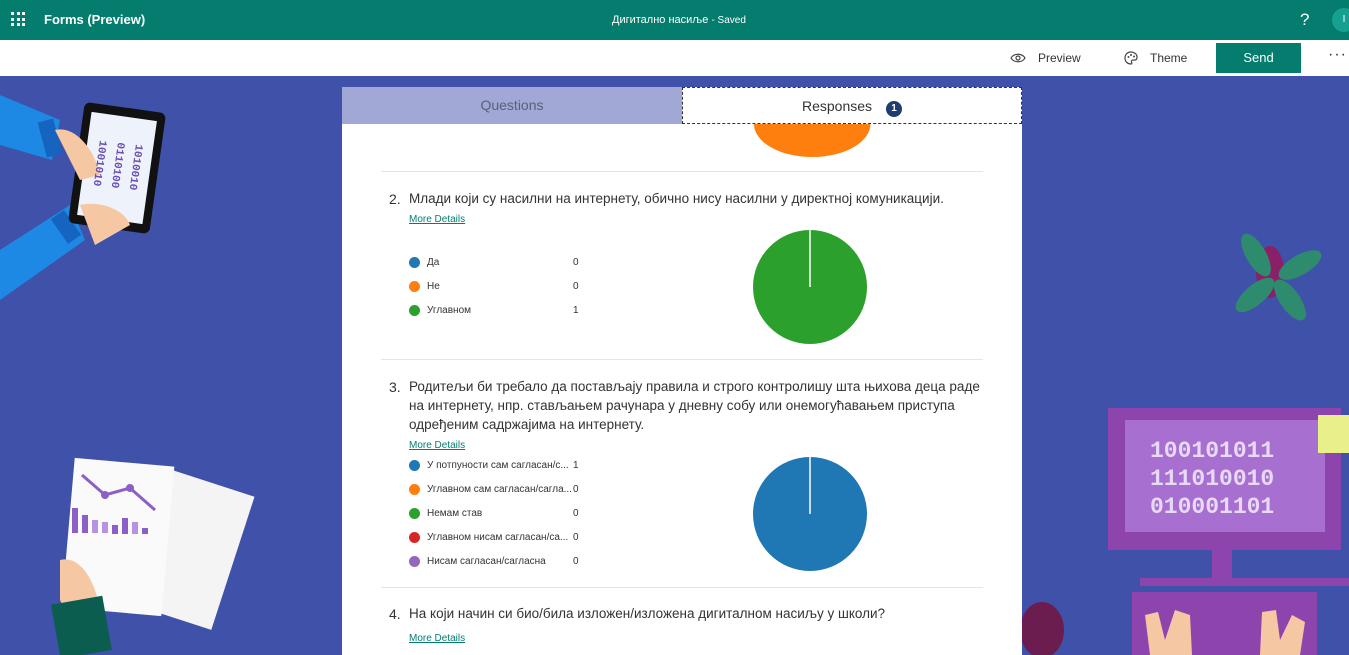 The height and width of the screenshot is (655, 1349). I want to click on tablet-illustration, so click(83, 197).